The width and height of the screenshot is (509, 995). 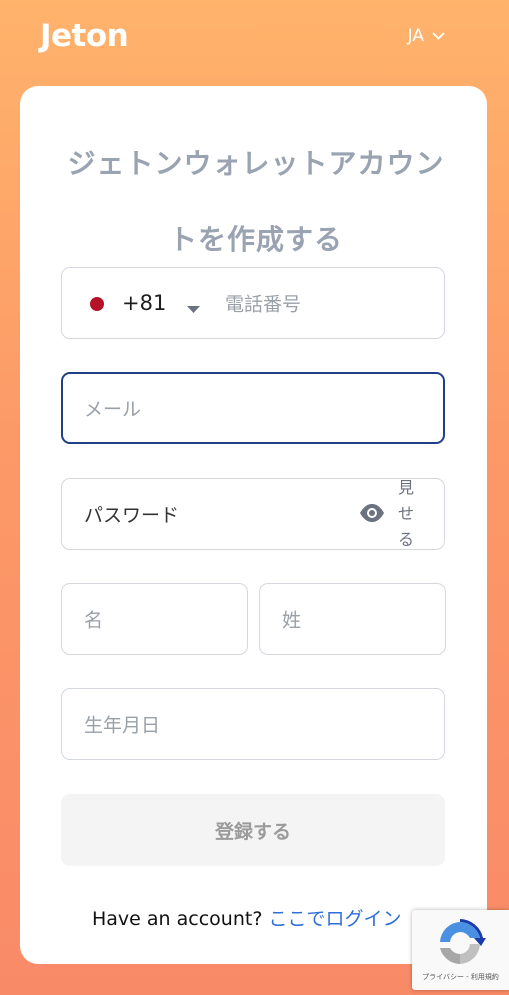 I want to click on birthdate-placeholder: 生年月日, so click(x=122, y=725).